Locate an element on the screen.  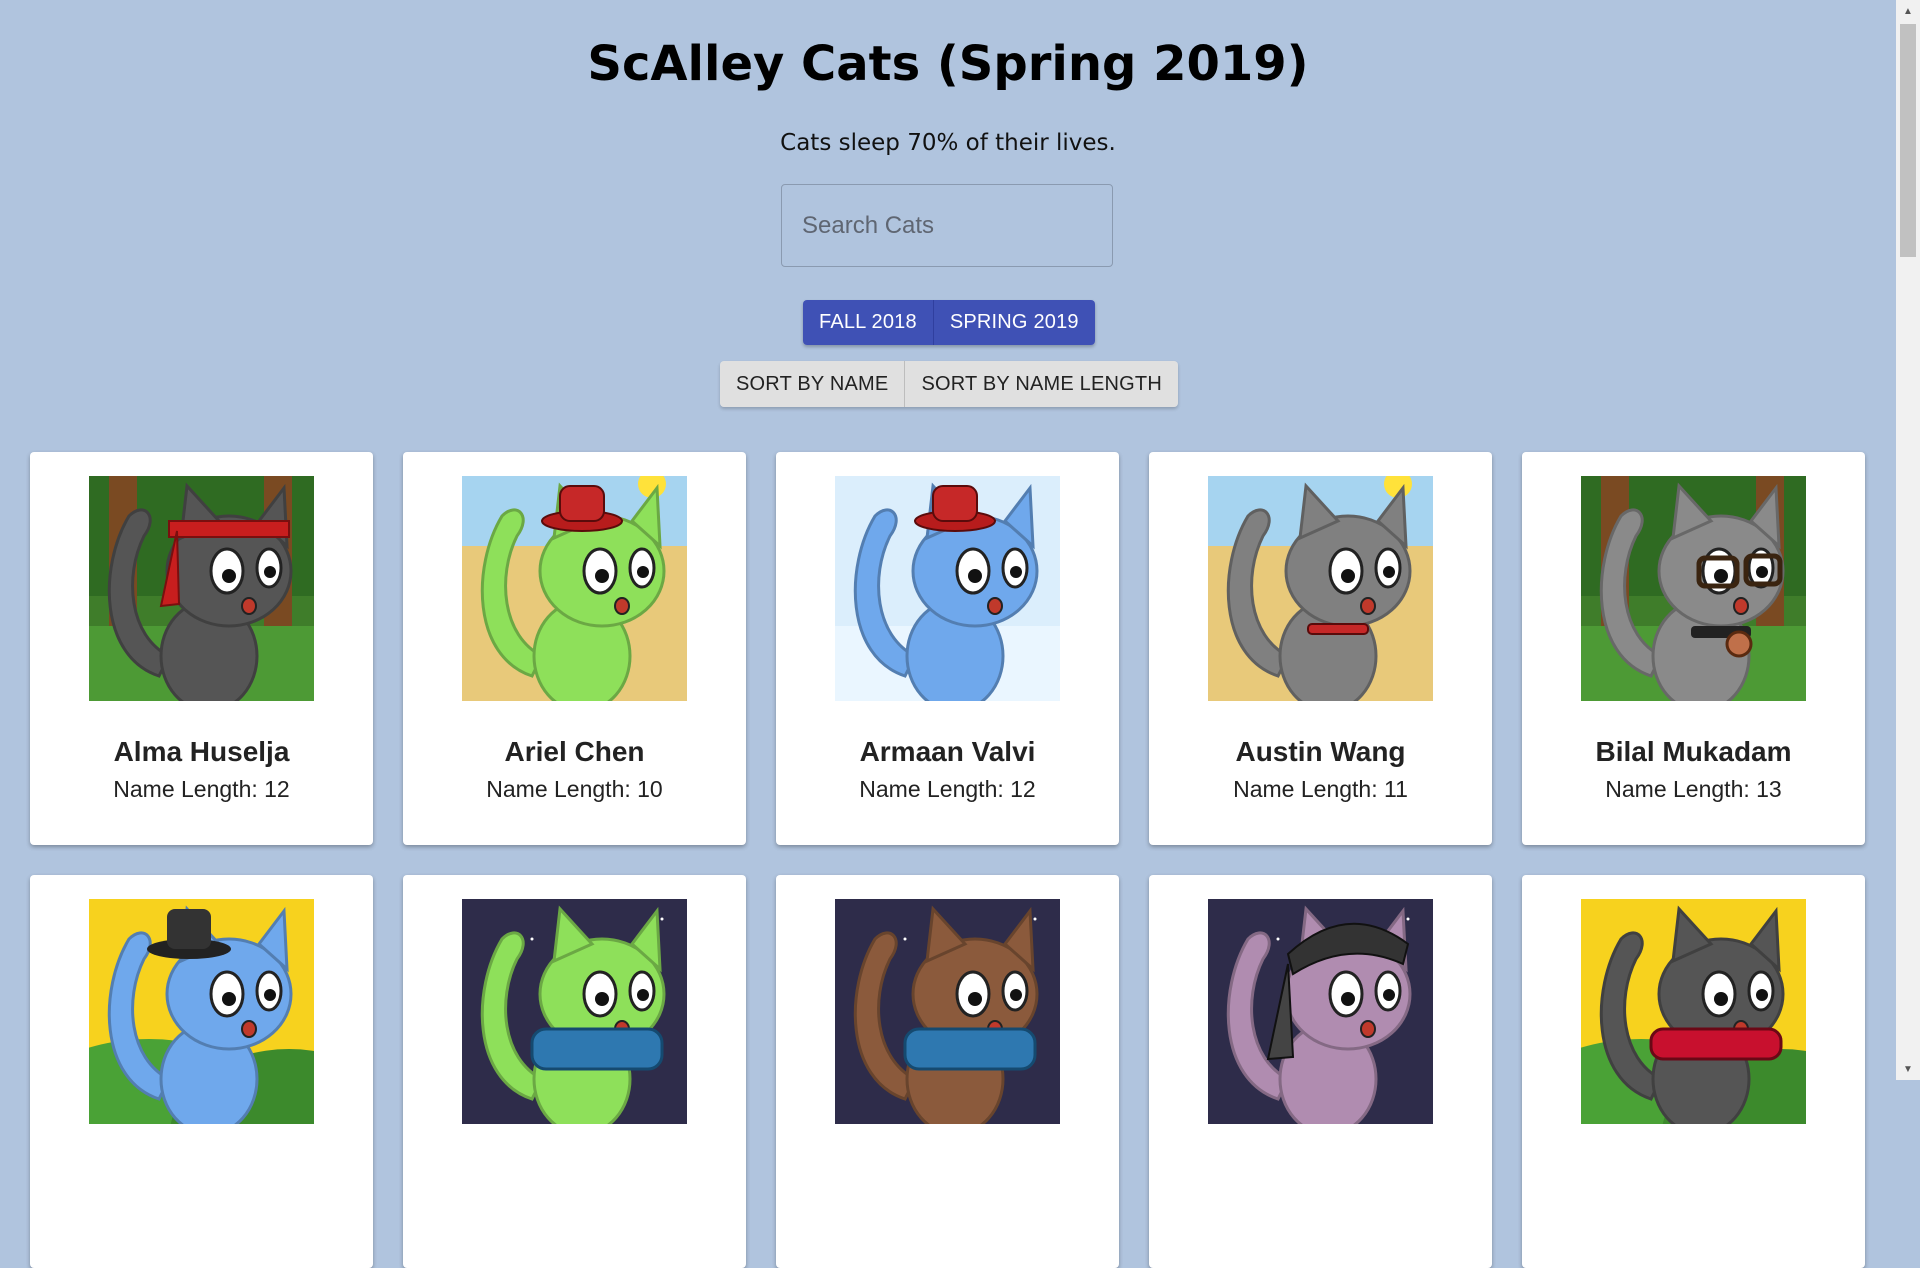
cat-name: Armaan Valvi is located at coordinates (947, 751).